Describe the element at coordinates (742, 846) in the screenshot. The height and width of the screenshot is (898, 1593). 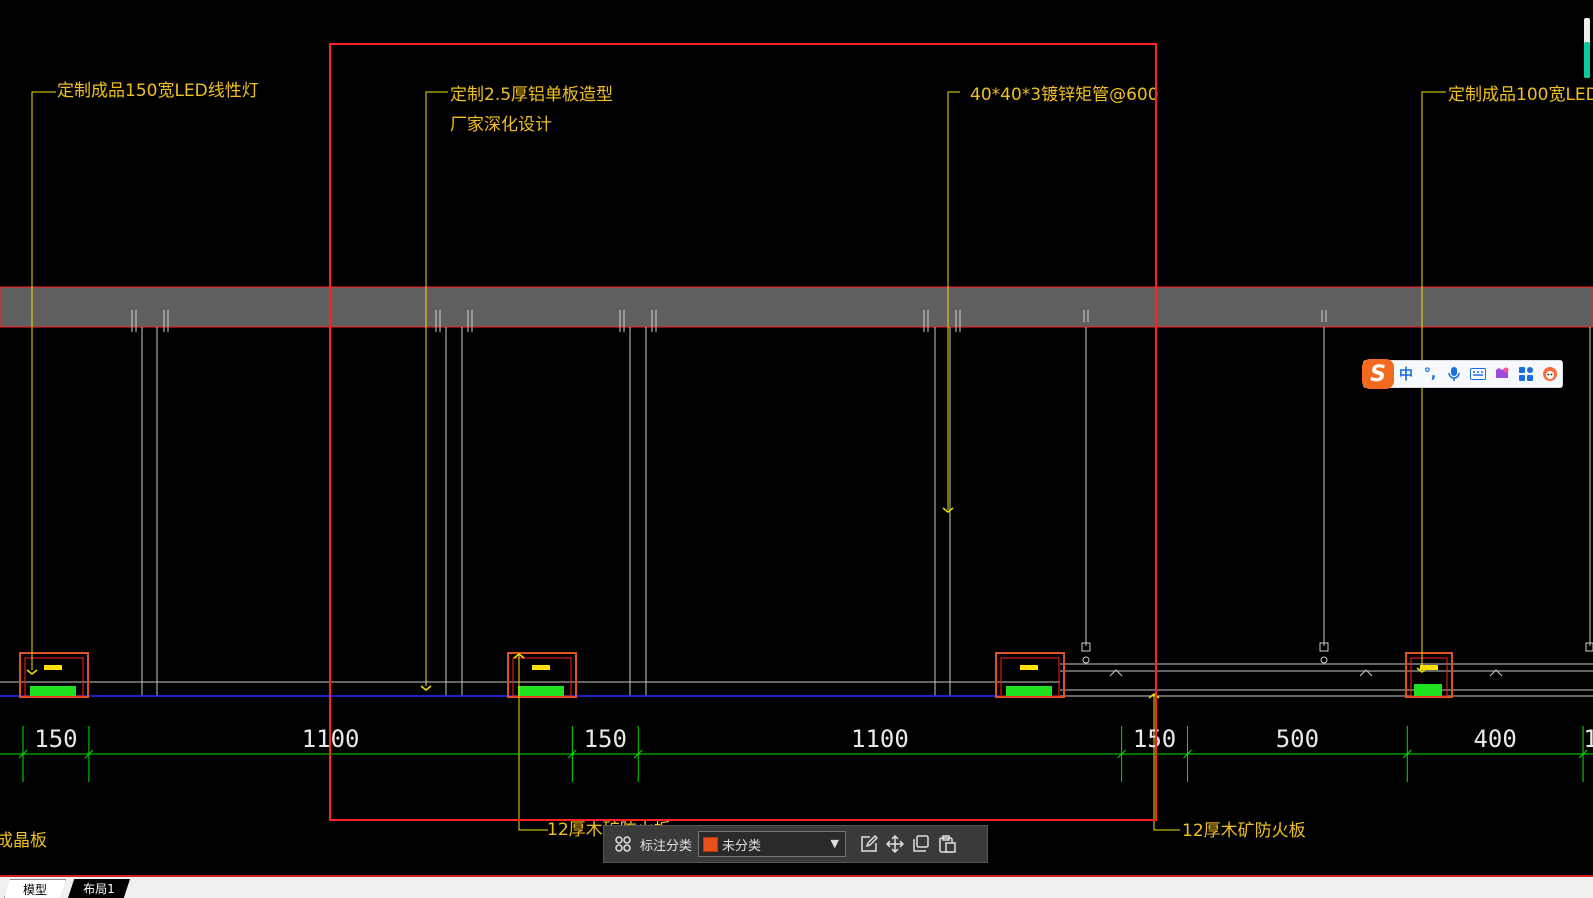
I see `annotation-category-value: 未分类` at that location.